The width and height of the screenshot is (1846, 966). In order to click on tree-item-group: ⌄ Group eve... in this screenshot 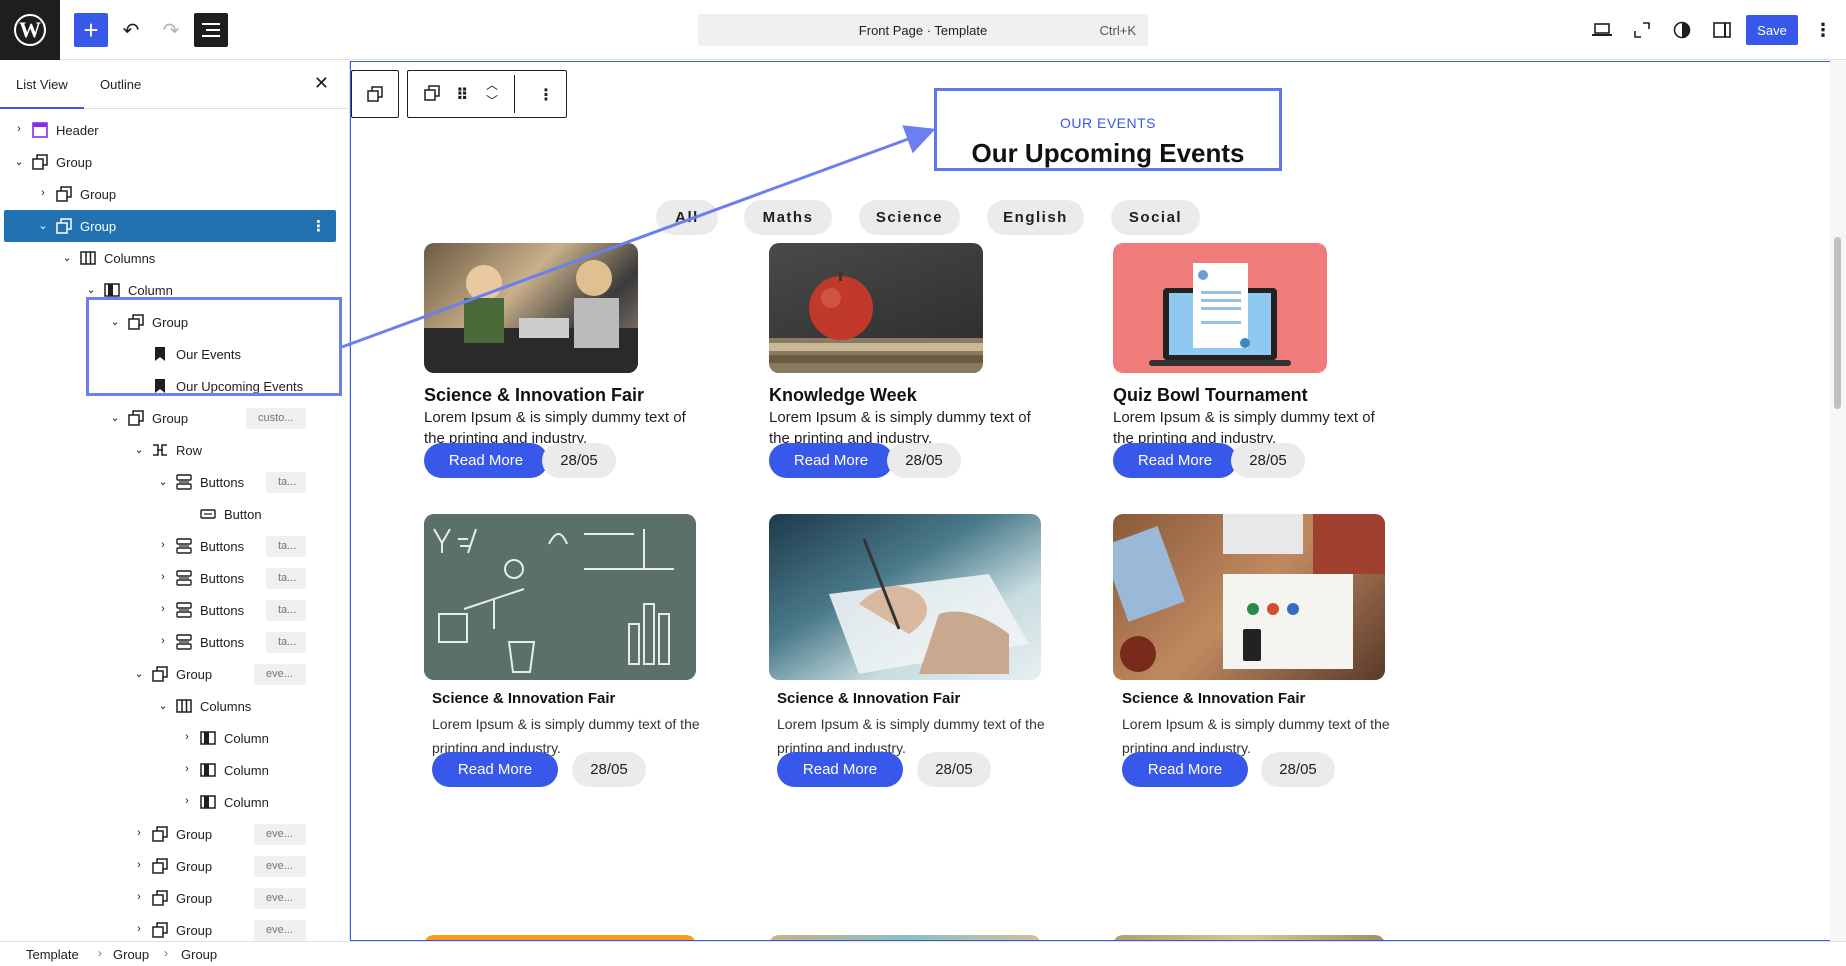, I will do `click(170, 674)`.